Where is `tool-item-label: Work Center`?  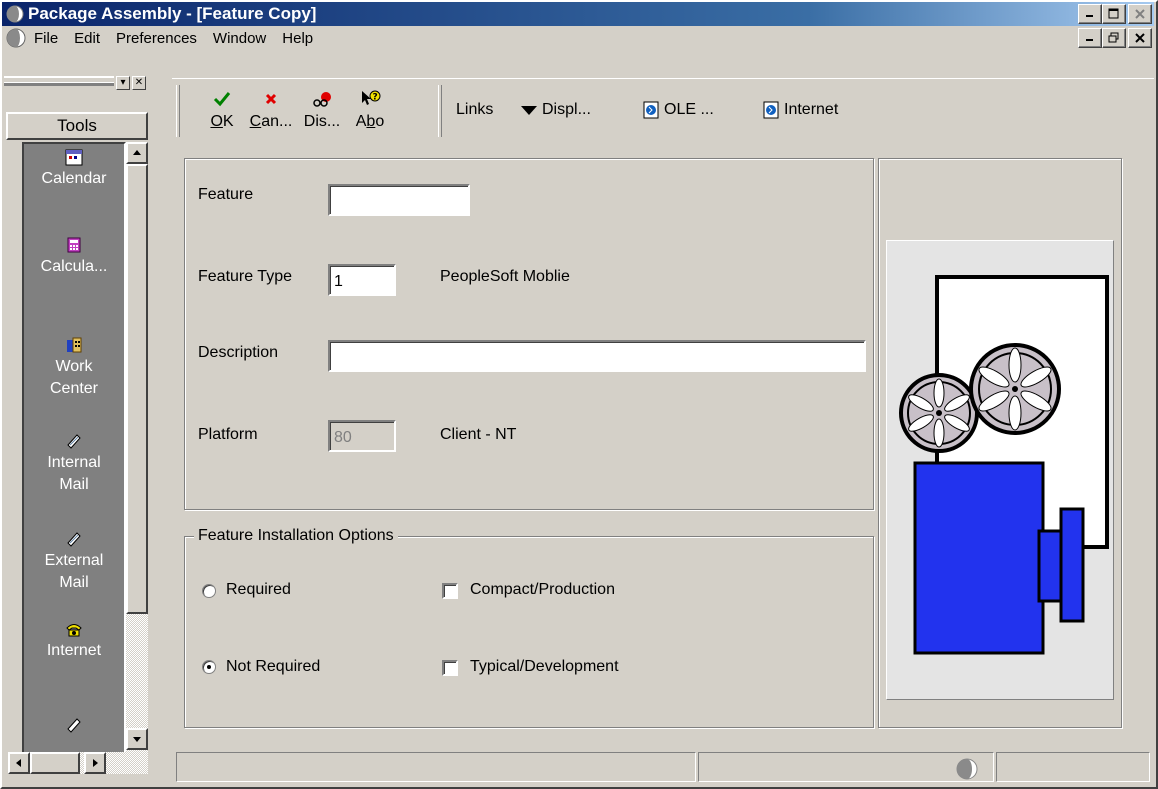 tool-item-label: Work Center is located at coordinates (74, 377).